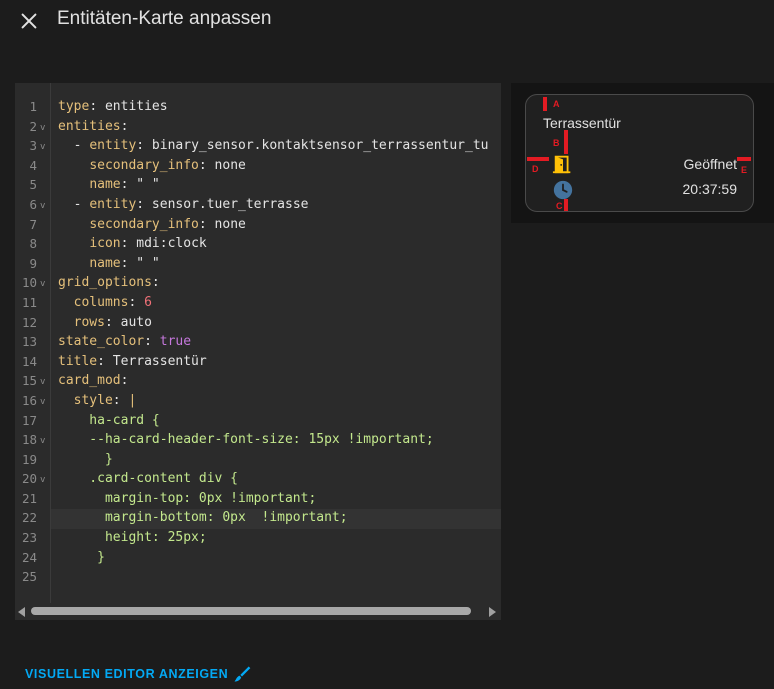 Image resolution: width=774 pixels, height=689 pixels. Describe the element at coordinates (242, 674) in the screenshot. I see `brush-icon` at that location.